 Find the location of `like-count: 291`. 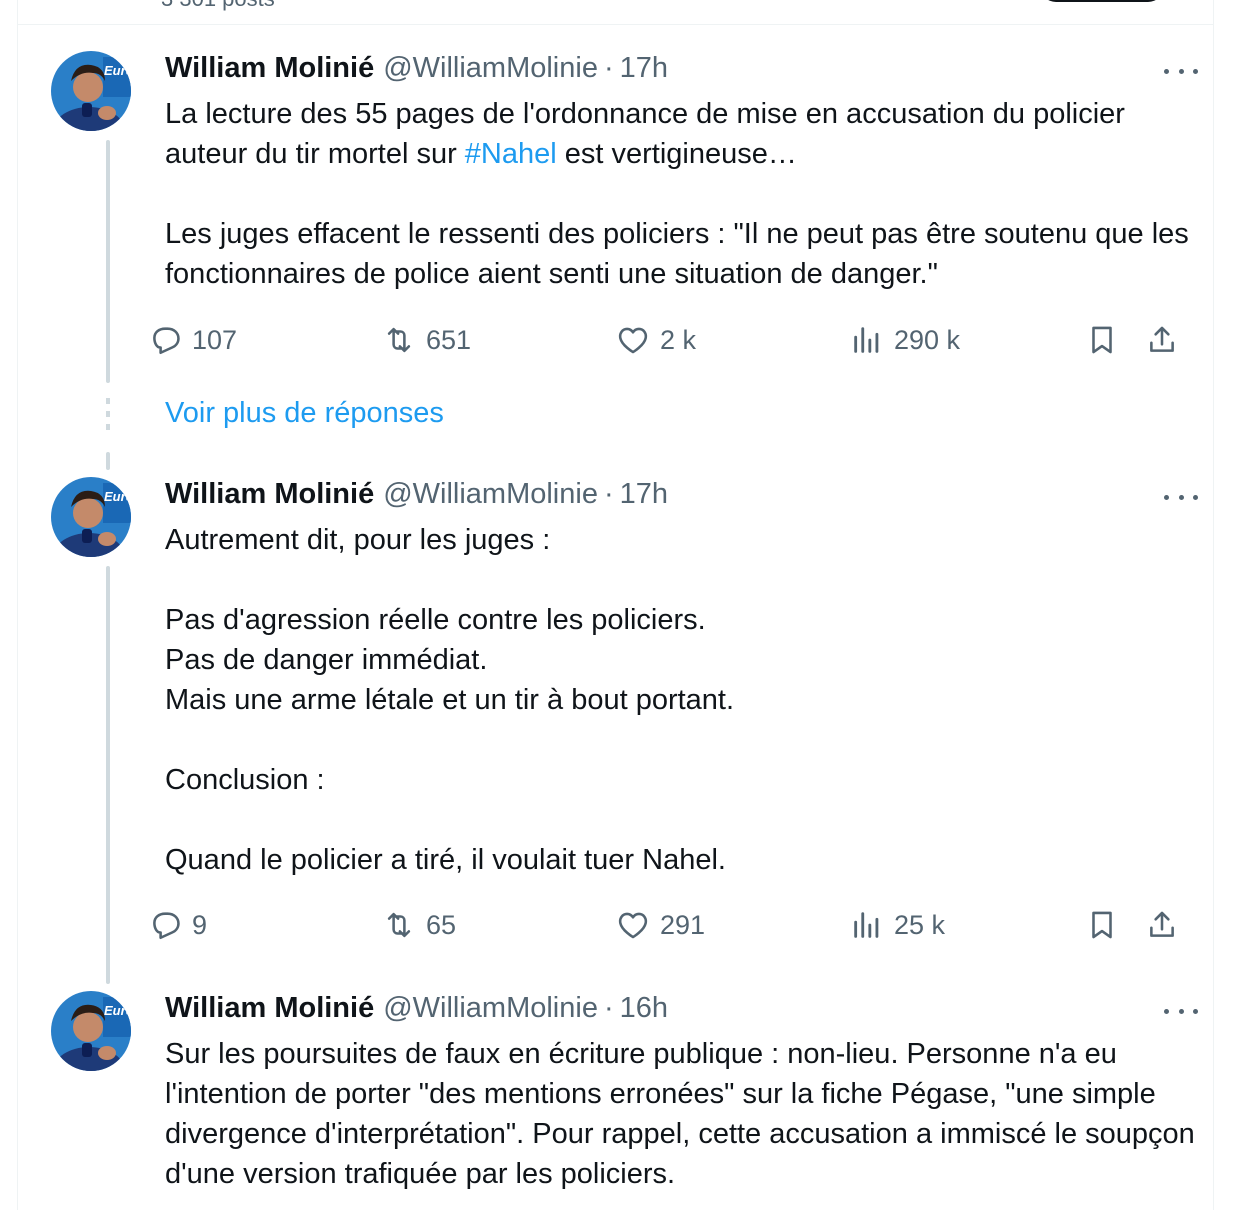

like-count: 291 is located at coordinates (683, 924).